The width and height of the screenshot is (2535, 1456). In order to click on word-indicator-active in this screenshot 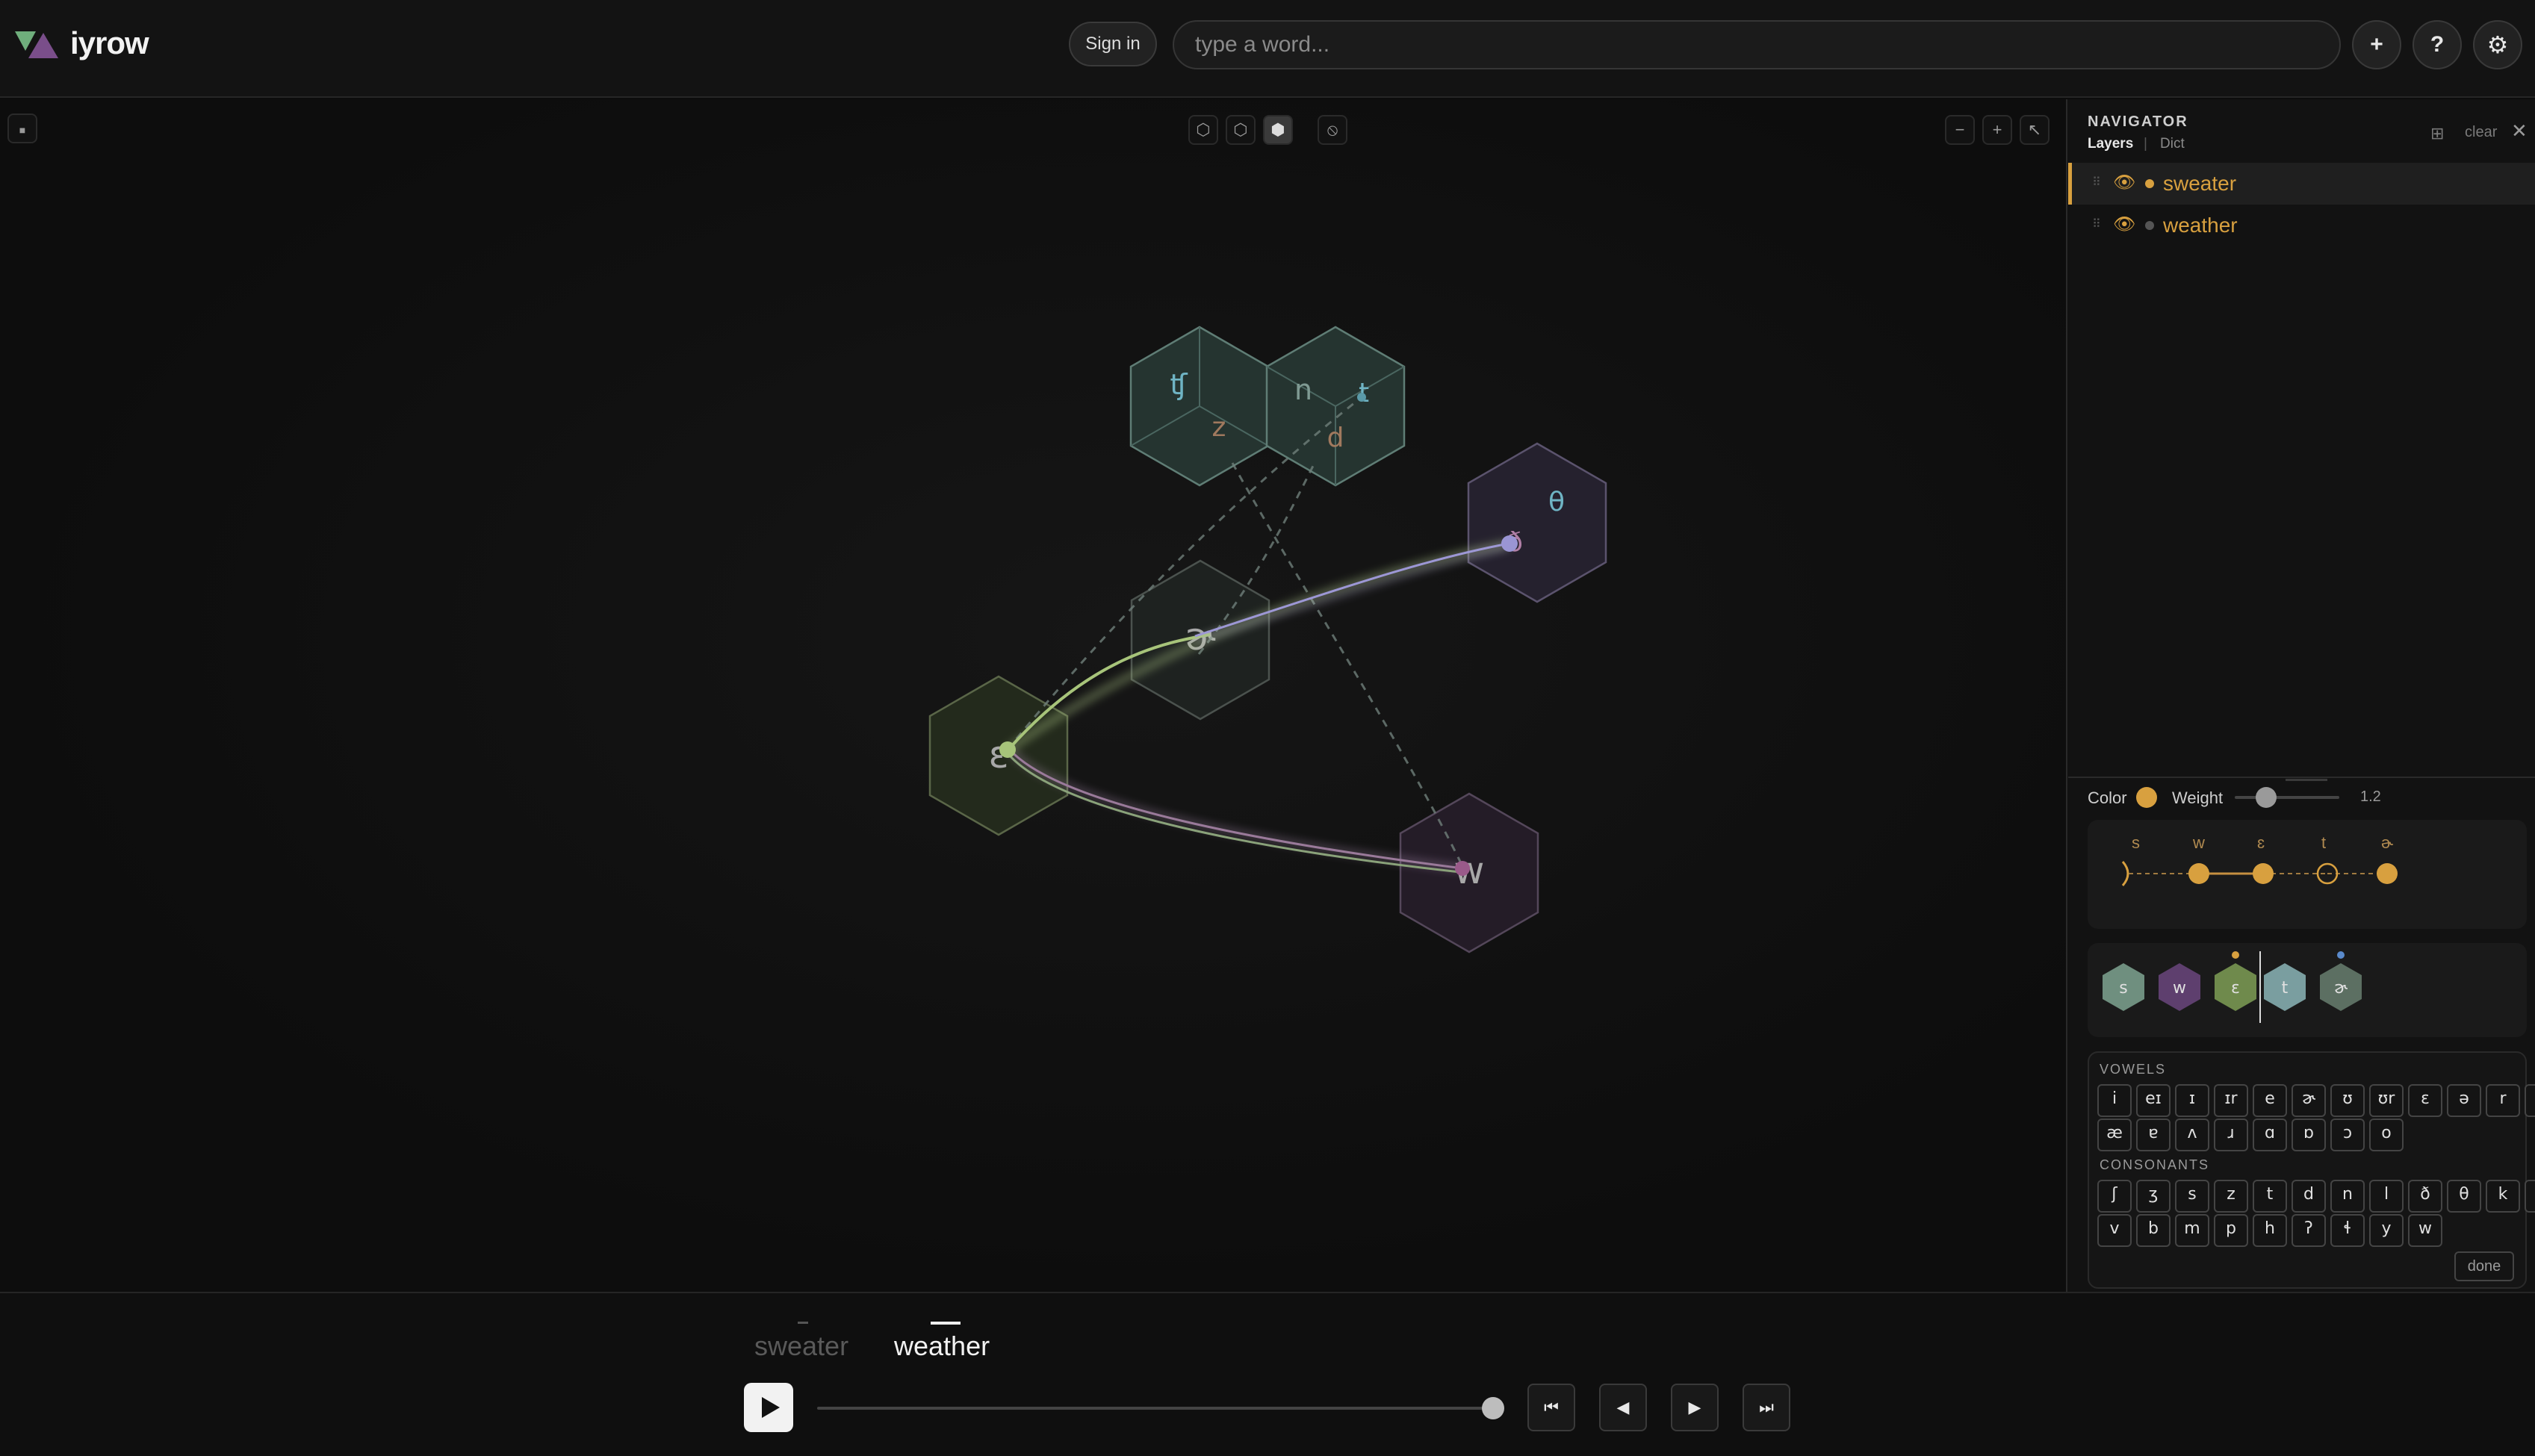, I will do `click(946, 1323)`.